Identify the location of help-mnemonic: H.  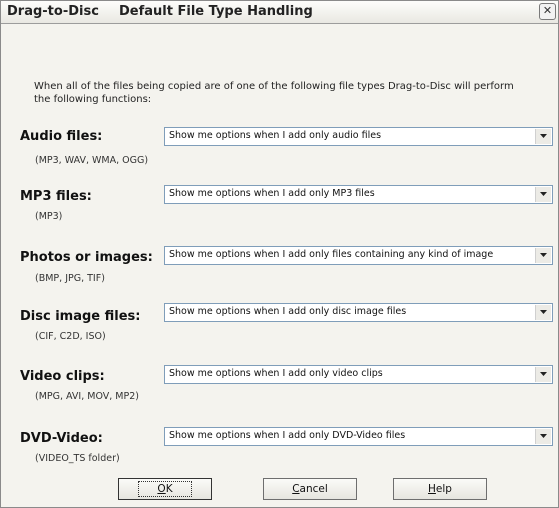
(432, 489).